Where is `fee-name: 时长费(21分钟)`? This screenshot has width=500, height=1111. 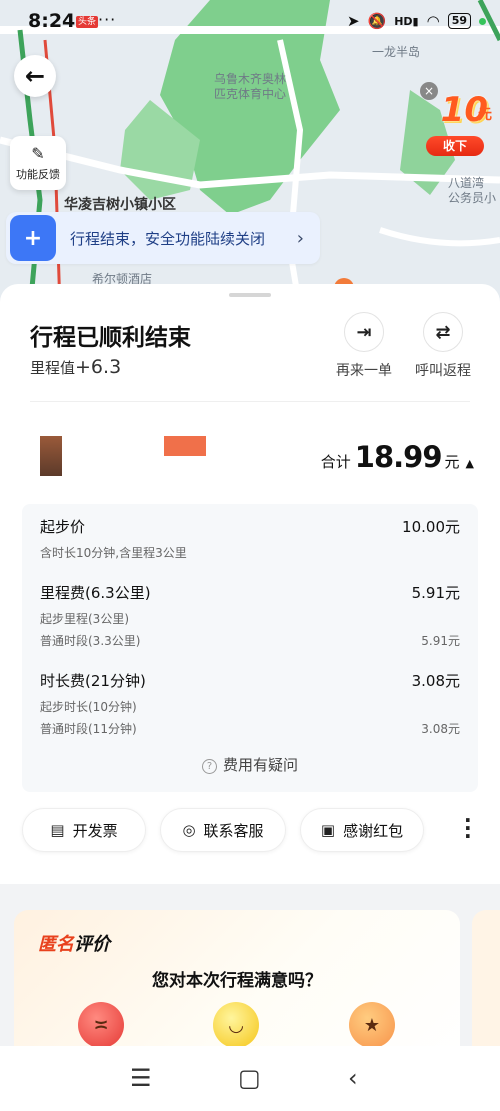
fee-name: 时长费(21分钟) is located at coordinates (93, 681).